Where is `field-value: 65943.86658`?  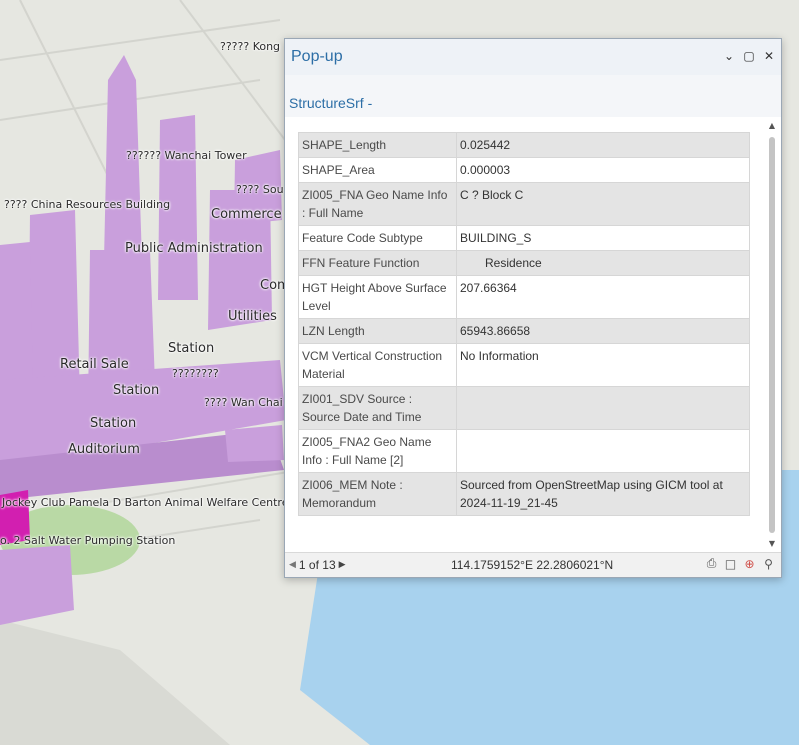 field-value: 65943.86658 is located at coordinates (603, 331).